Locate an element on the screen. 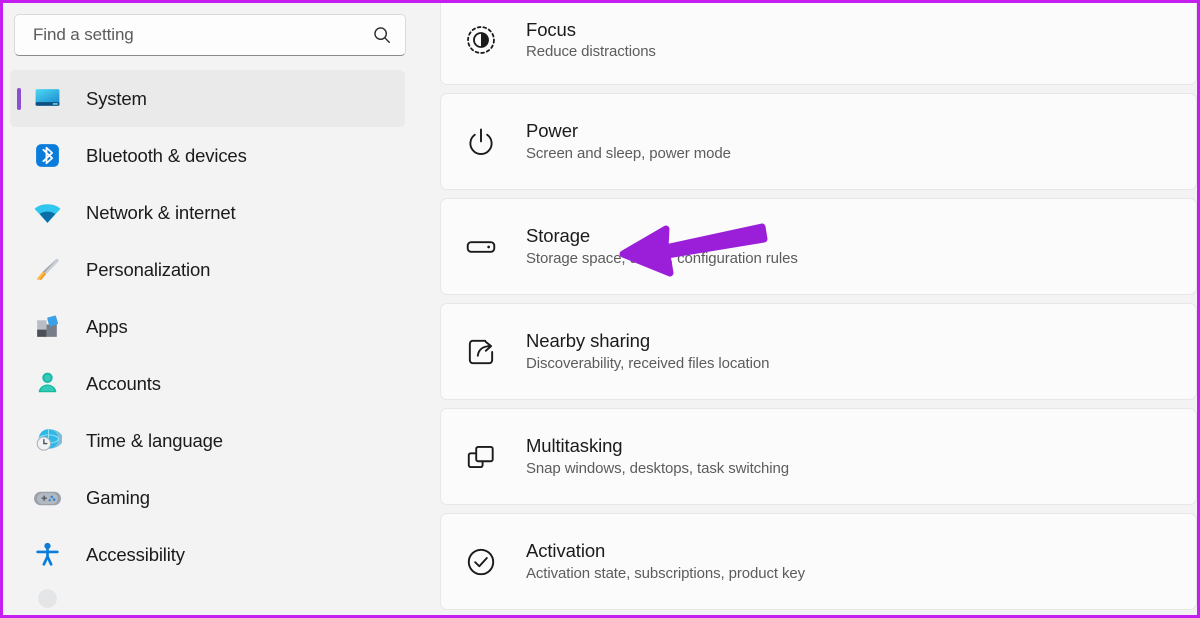  sidebar-item-personalization: Personalization is located at coordinates (207, 269).